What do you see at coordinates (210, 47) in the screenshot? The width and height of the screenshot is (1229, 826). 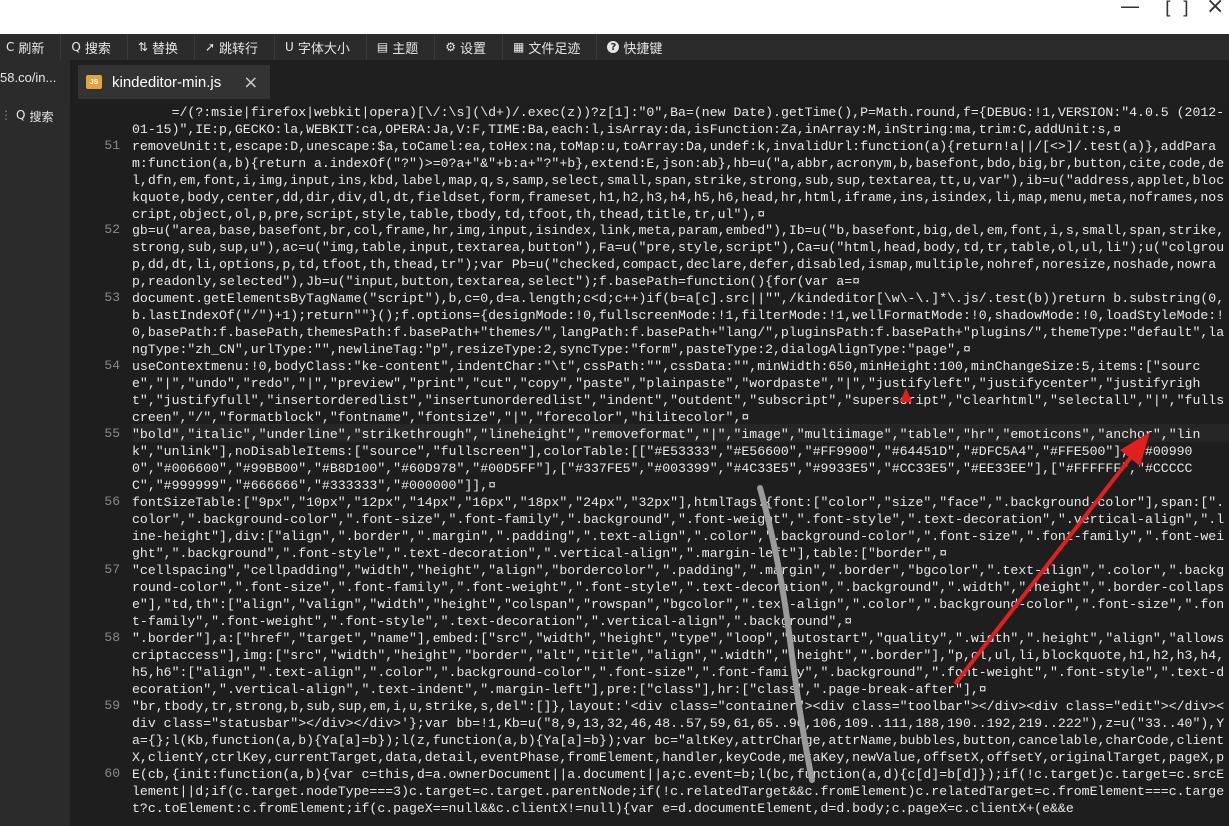 I see `goto-icon: ➚` at bounding box center [210, 47].